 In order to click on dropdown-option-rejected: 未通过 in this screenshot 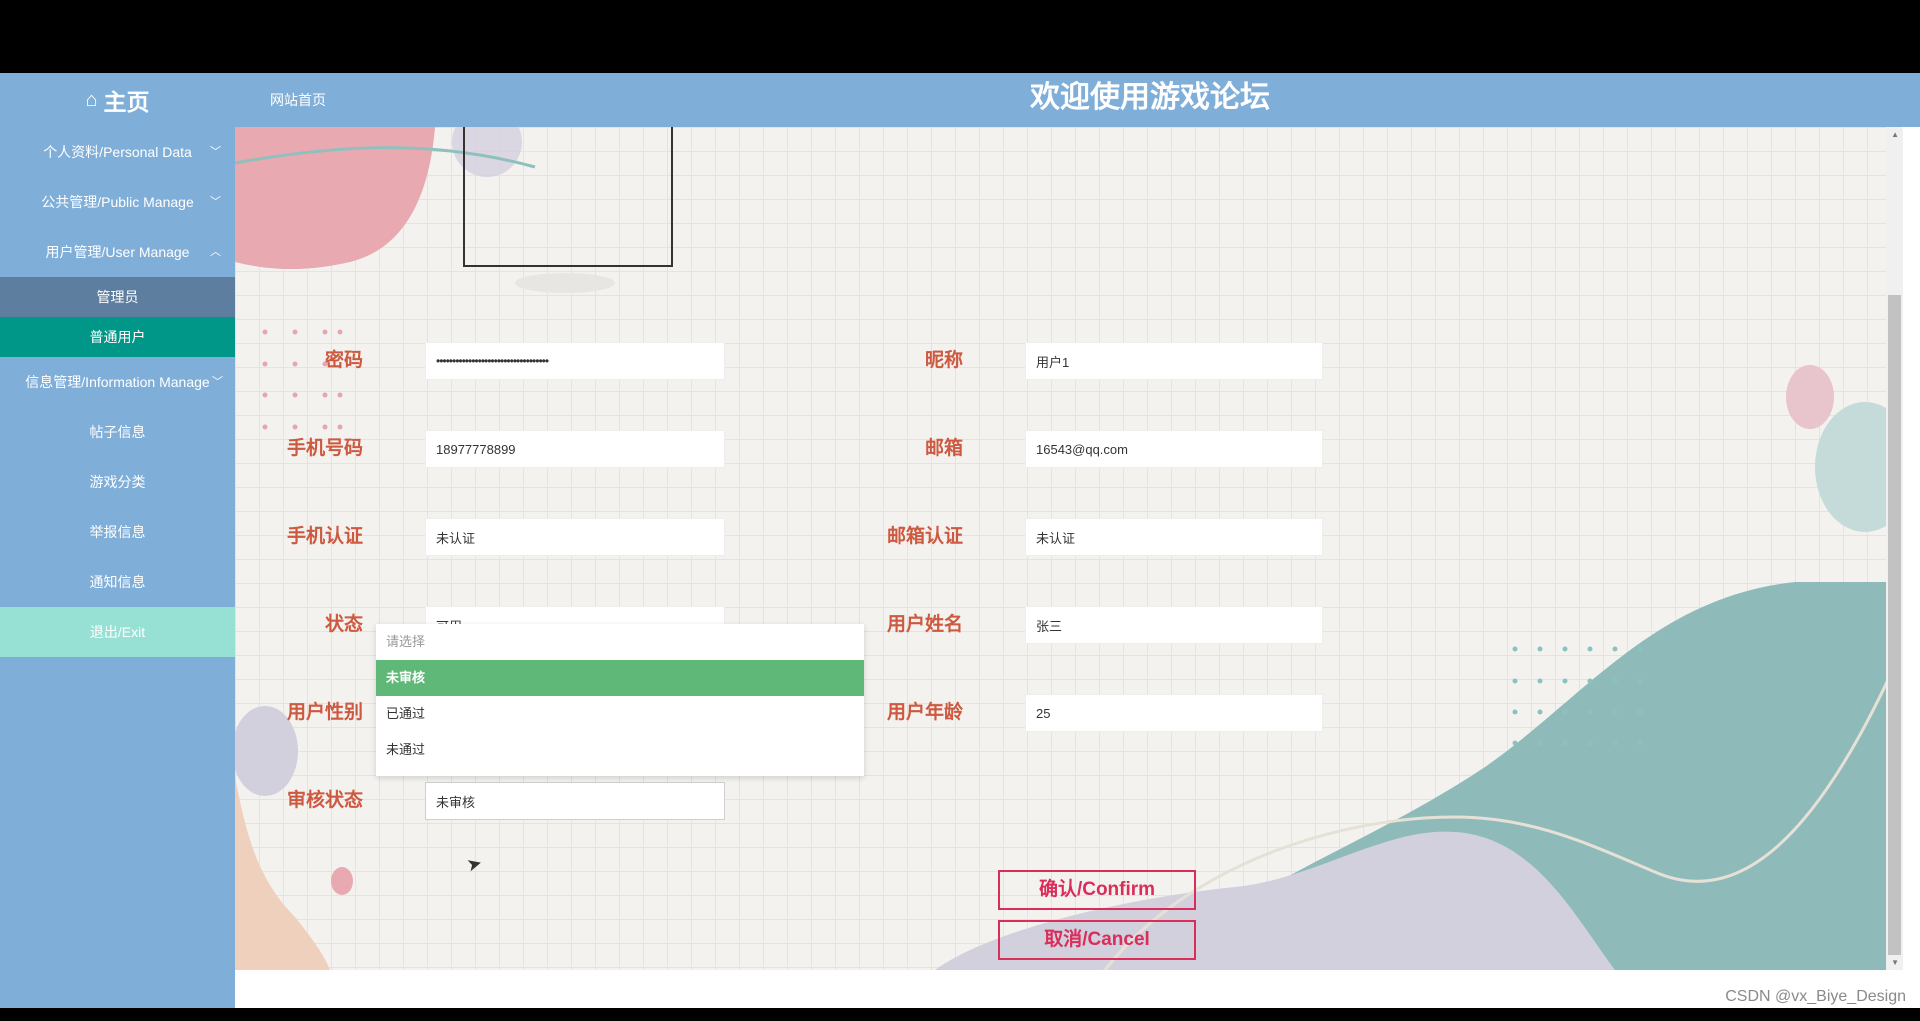, I will do `click(620, 750)`.